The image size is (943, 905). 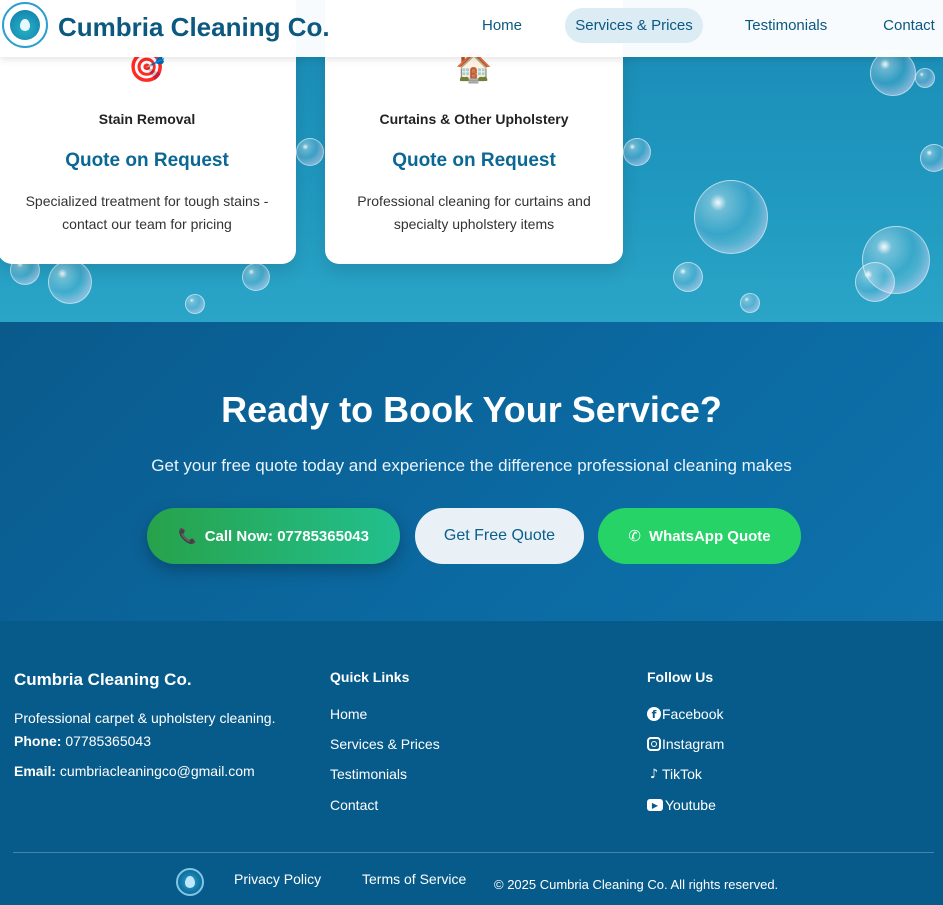 I want to click on nav-testimonials: Testimonials, so click(x=786, y=25).